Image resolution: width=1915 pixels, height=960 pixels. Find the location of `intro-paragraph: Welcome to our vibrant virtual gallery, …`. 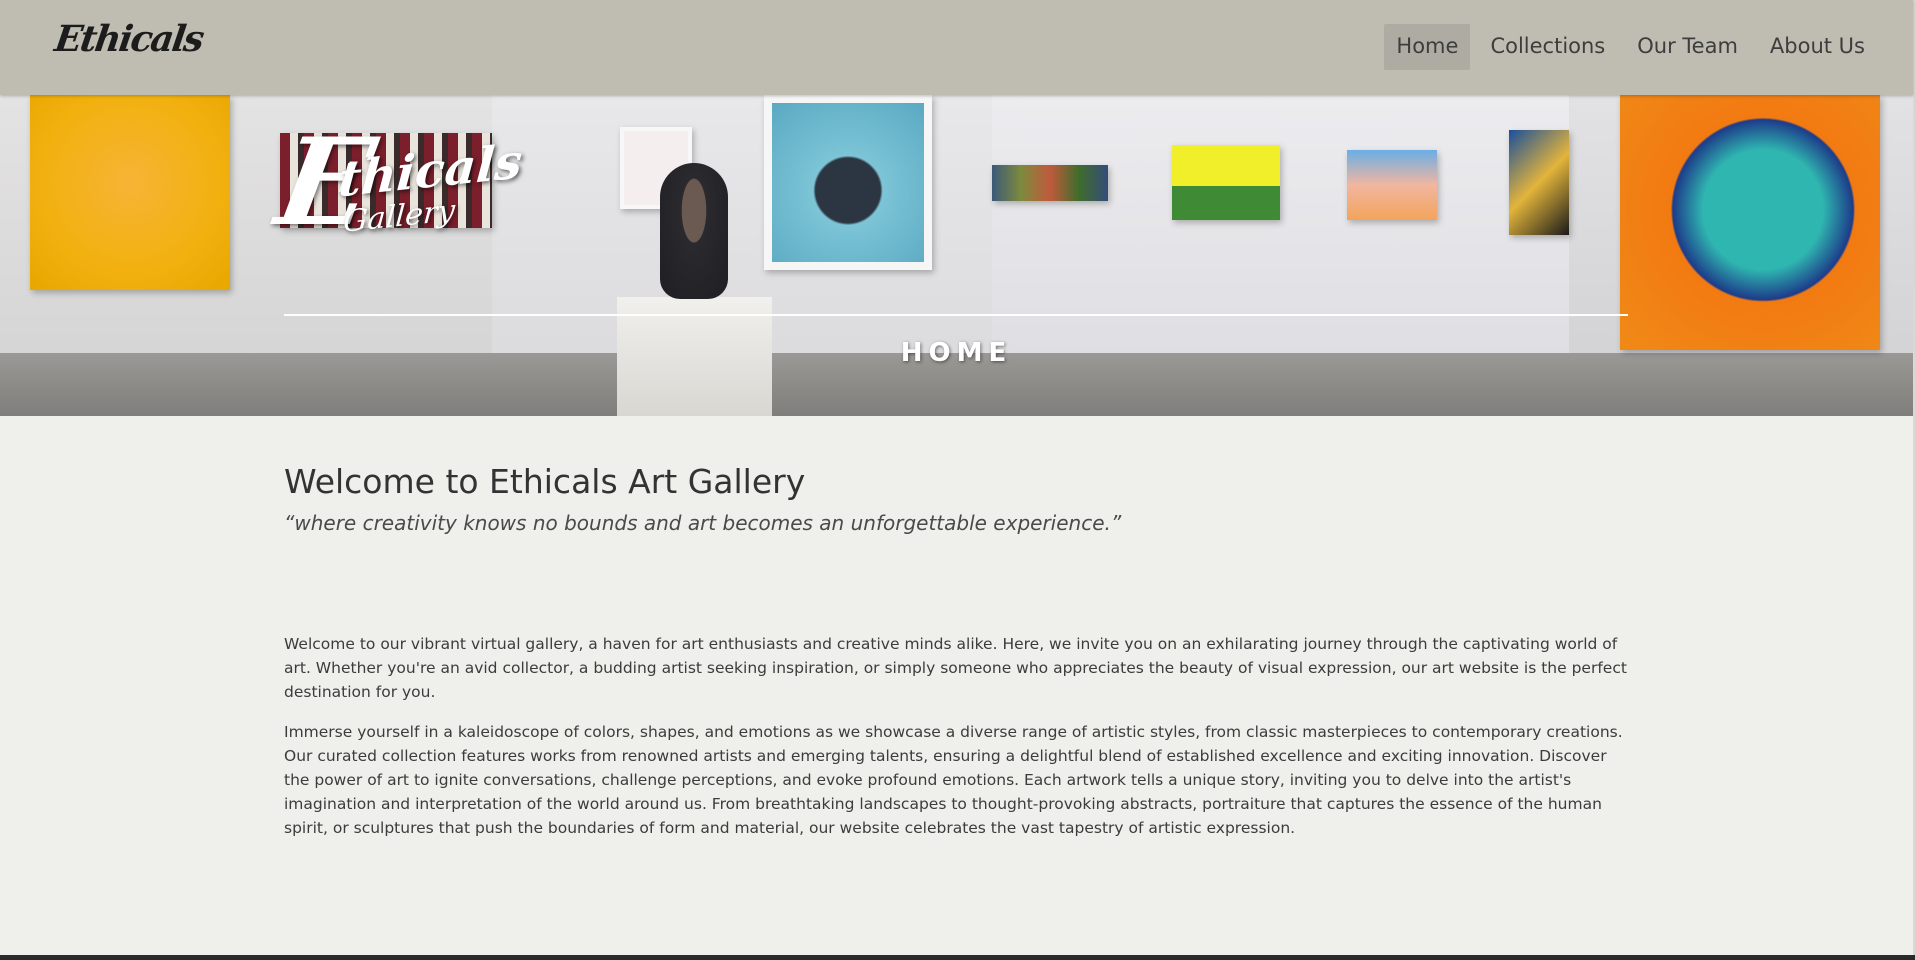

intro-paragraph: Welcome to our vibrant virtual gallery, … is located at coordinates (955, 668).